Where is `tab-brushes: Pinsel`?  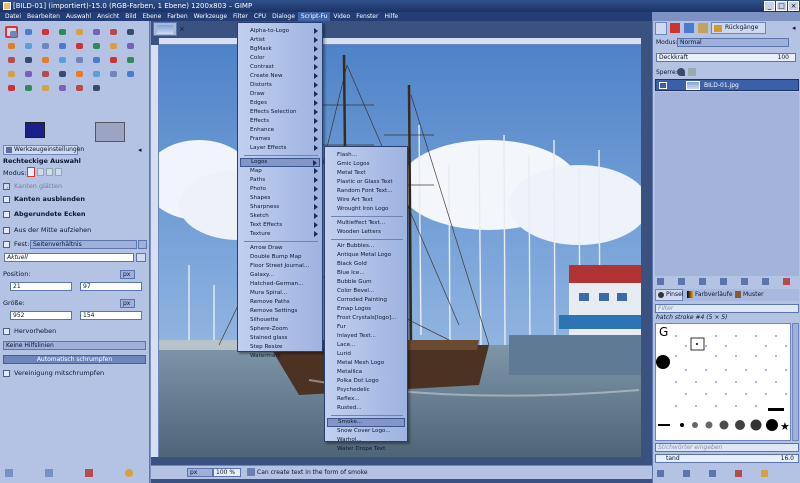
tab-brushes: Pinsel is located at coordinates (669, 295).